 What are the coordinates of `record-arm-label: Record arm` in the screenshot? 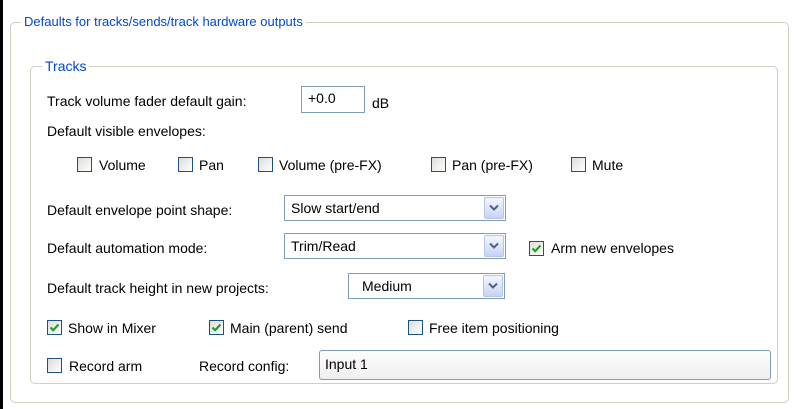 It's located at (105, 366).